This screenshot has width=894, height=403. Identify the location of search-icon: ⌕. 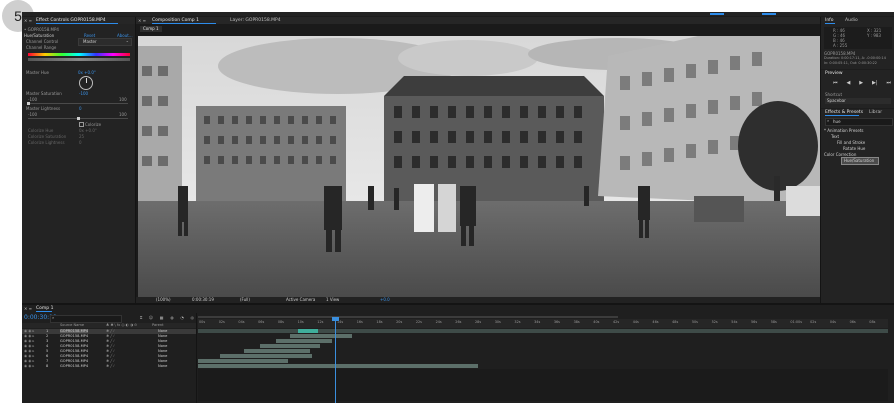
(828, 120).